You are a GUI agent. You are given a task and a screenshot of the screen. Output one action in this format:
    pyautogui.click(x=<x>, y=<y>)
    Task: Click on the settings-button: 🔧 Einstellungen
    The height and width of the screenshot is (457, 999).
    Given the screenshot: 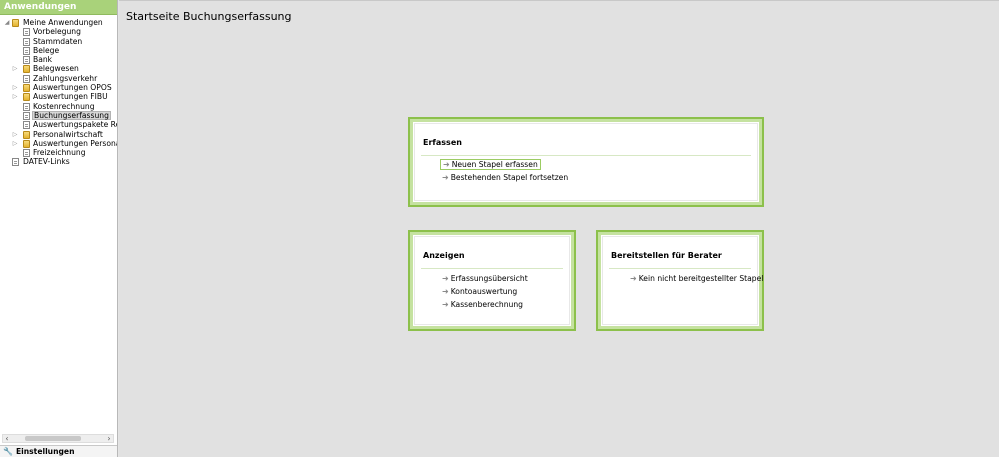 What is the action you would take?
    pyautogui.click(x=58, y=451)
    